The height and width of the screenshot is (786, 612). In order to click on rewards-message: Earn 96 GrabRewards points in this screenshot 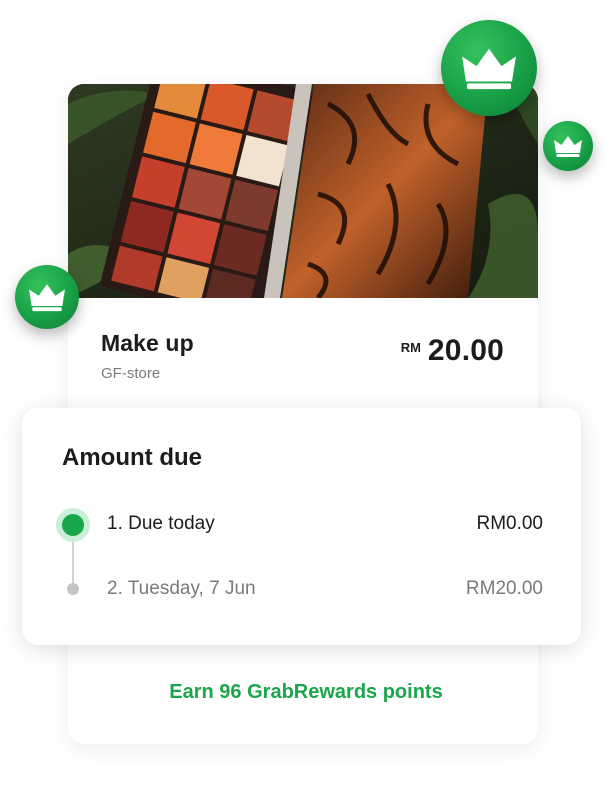, I will do `click(306, 692)`.